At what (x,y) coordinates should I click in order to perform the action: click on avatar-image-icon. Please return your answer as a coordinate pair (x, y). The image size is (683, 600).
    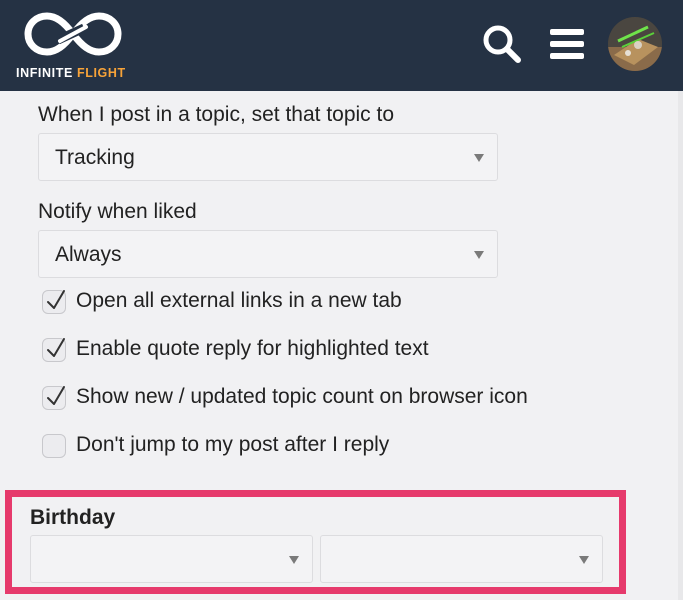
    Looking at the image, I should click on (635, 44).